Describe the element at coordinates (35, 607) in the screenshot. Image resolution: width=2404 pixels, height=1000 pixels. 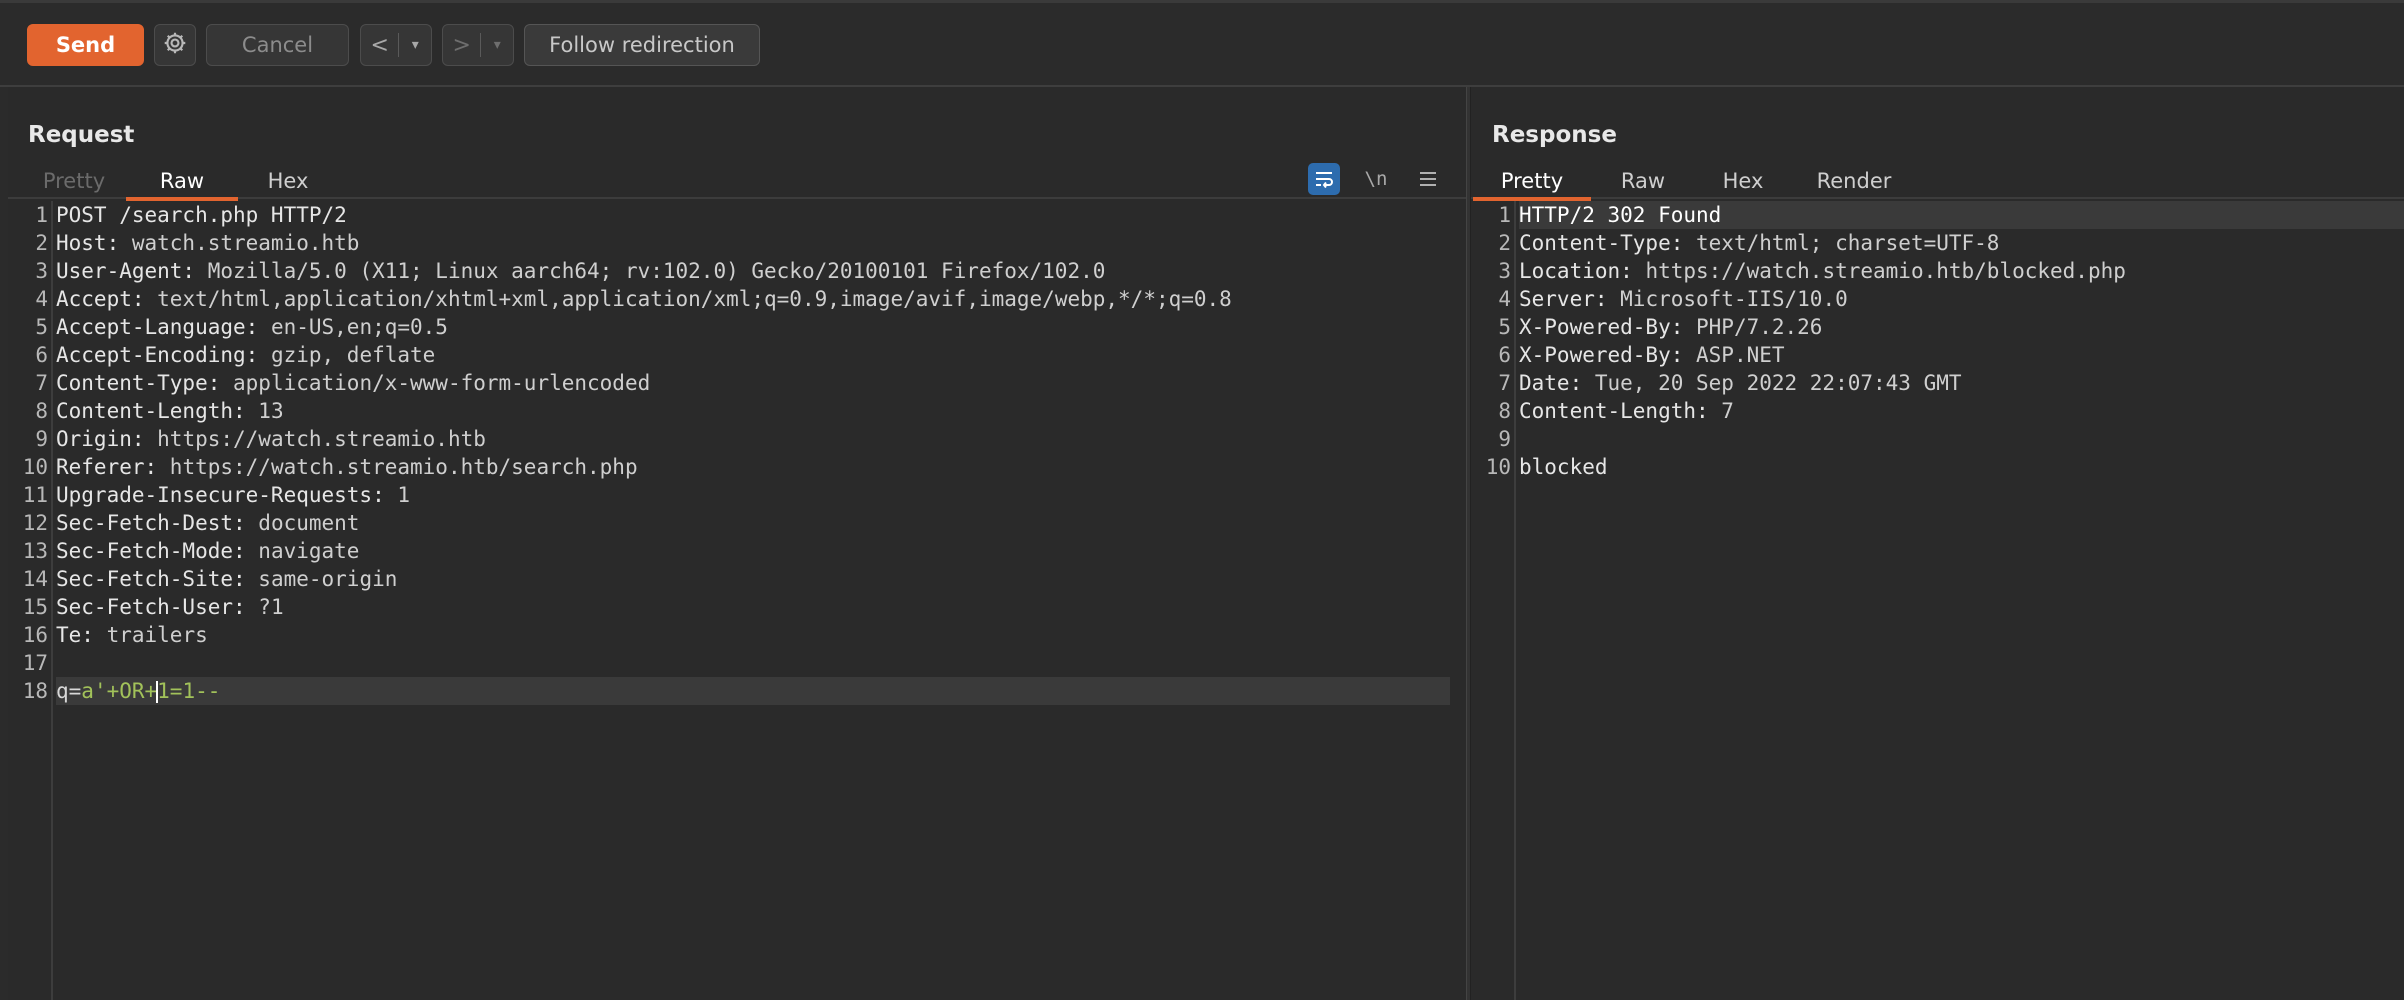
I see `line-number: 15` at that location.